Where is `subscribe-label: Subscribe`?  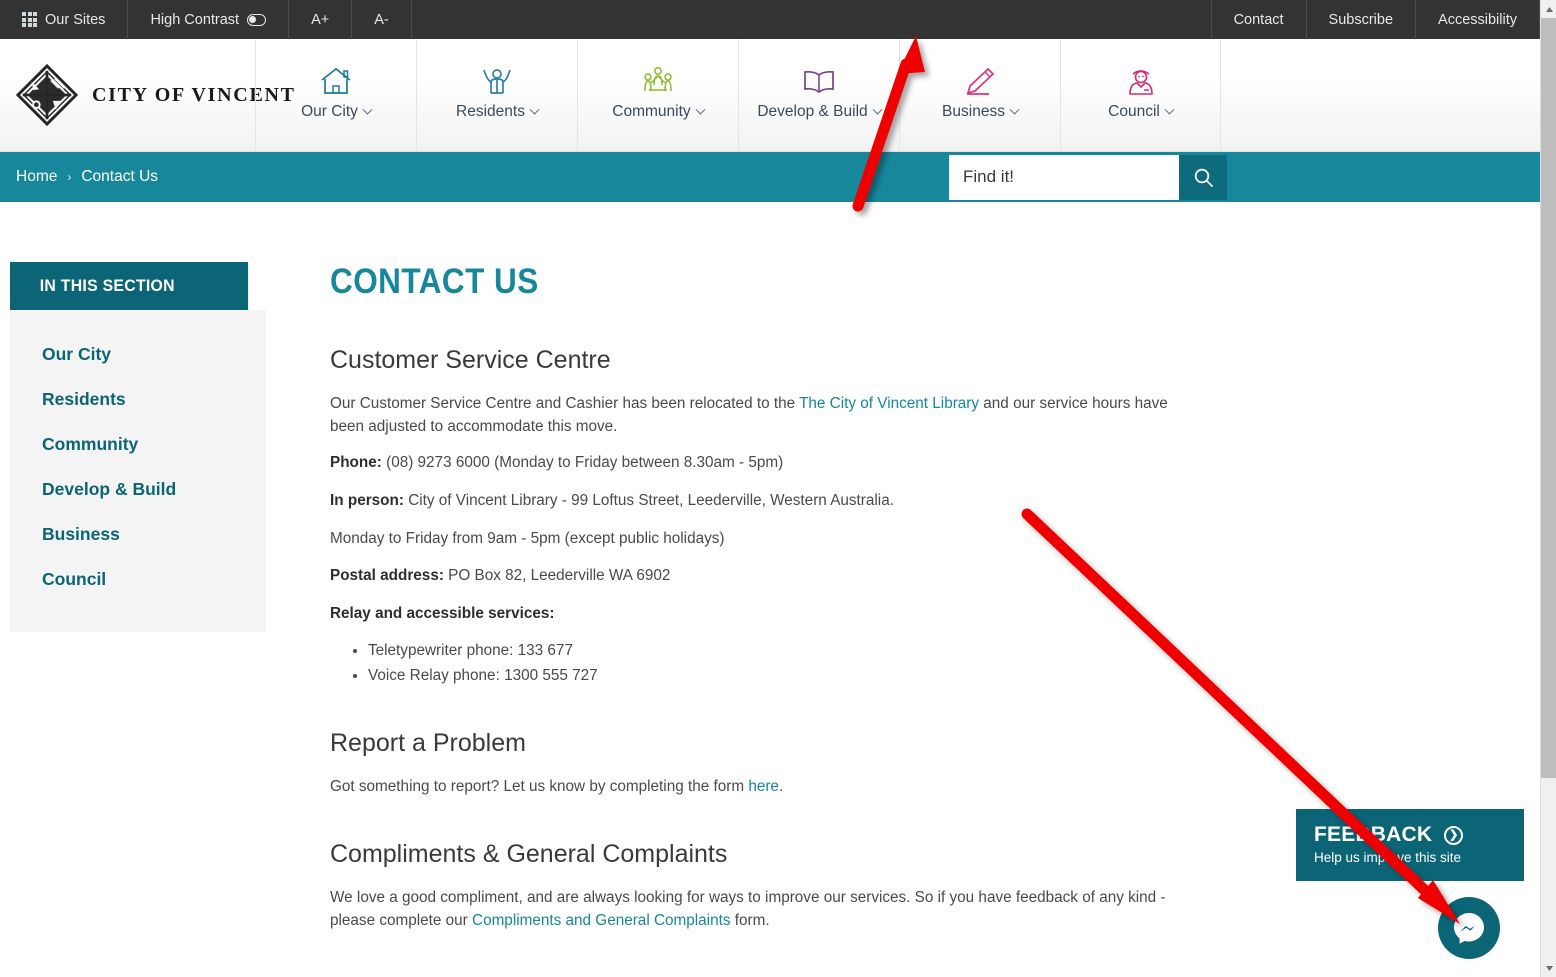
subscribe-label: Subscribe is located at coordinates (1361, 19).